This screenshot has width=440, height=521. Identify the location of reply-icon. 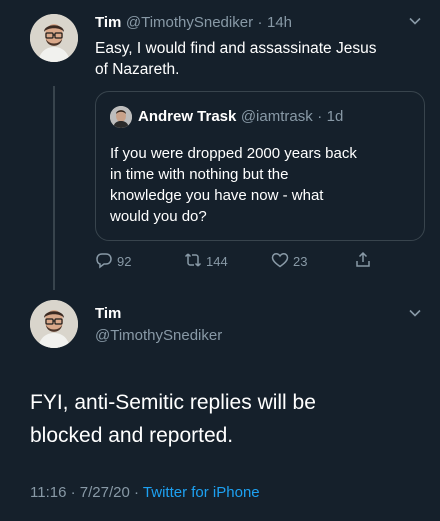
(104, 261).